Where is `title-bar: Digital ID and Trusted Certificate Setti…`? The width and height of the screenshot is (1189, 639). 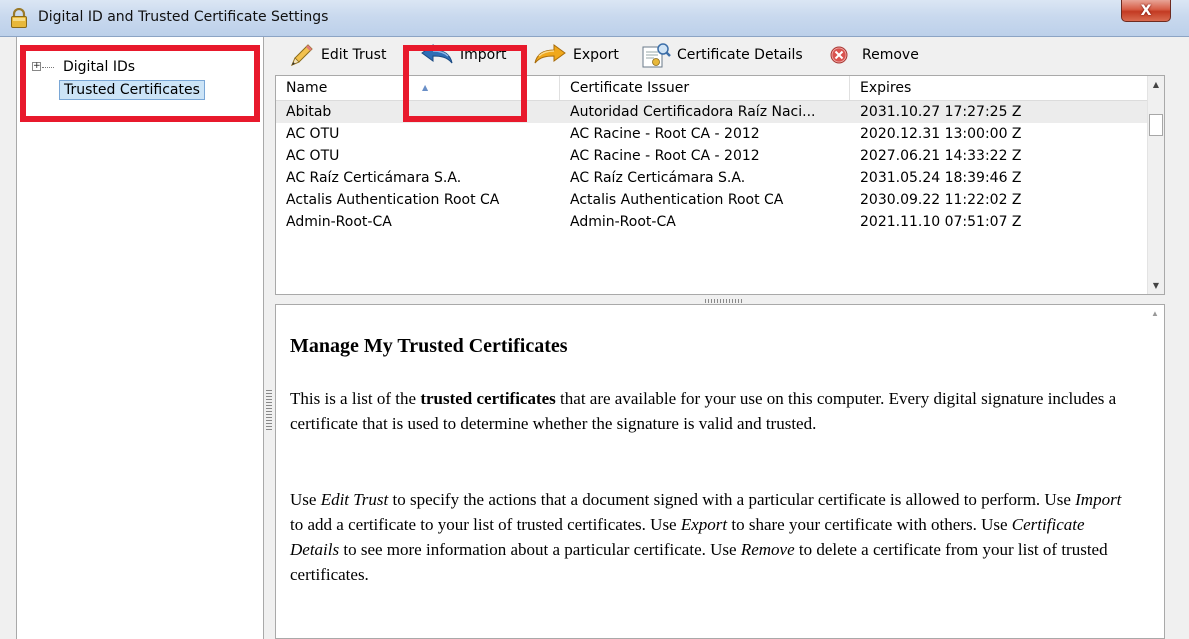
title-bar: Digital ID and Trusted Certificate Setti… is located at coordinates (594, 18).